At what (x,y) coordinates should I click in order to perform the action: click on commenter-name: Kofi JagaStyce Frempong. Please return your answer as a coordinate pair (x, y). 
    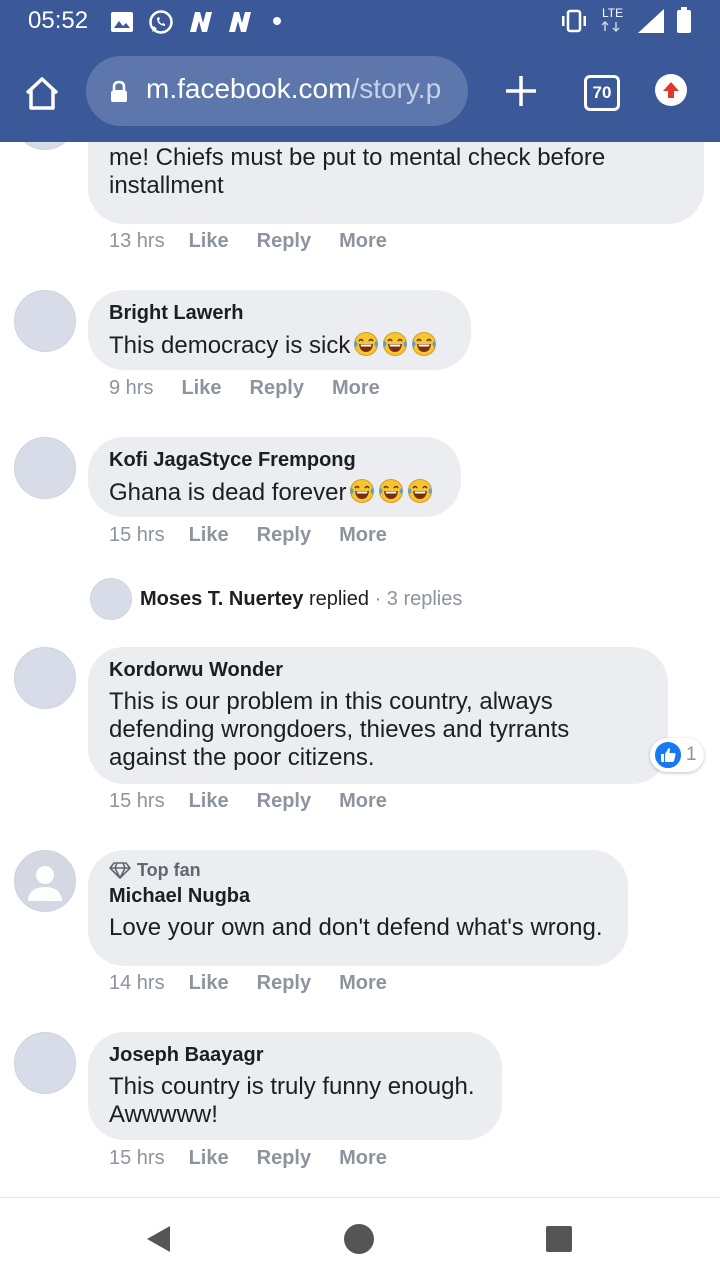
    Looking at the image, I should click on (275, 460).